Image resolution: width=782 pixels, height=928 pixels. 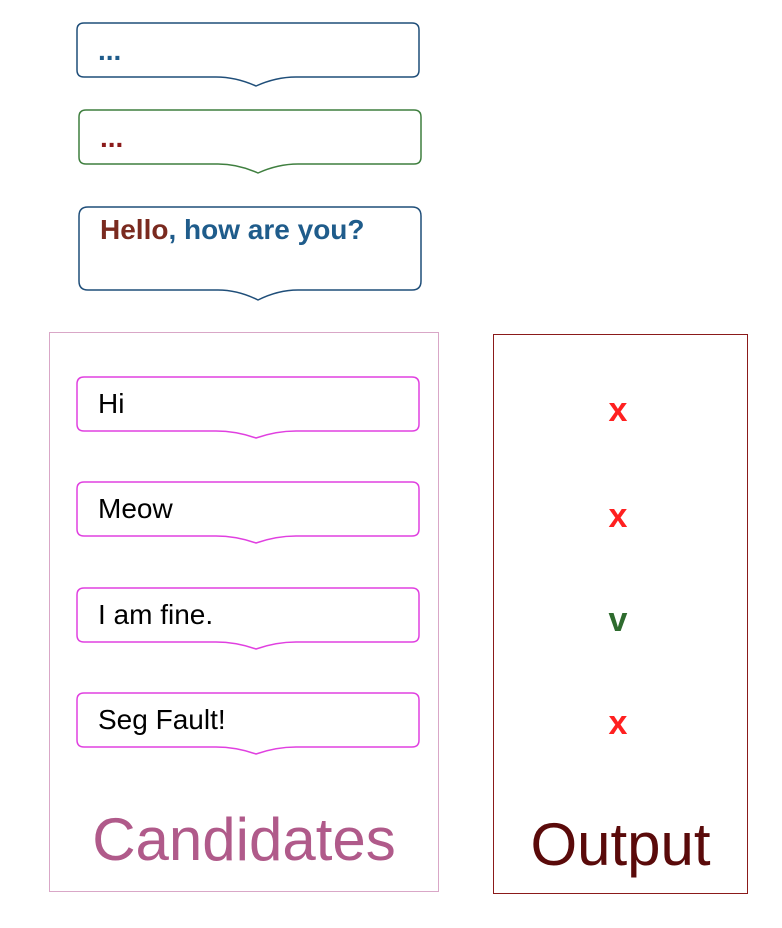 What do you see at coordinates (274, 229) in the screenshot?
I see `context-3-segment-3: how are you?` at bounding box center [274, 229].